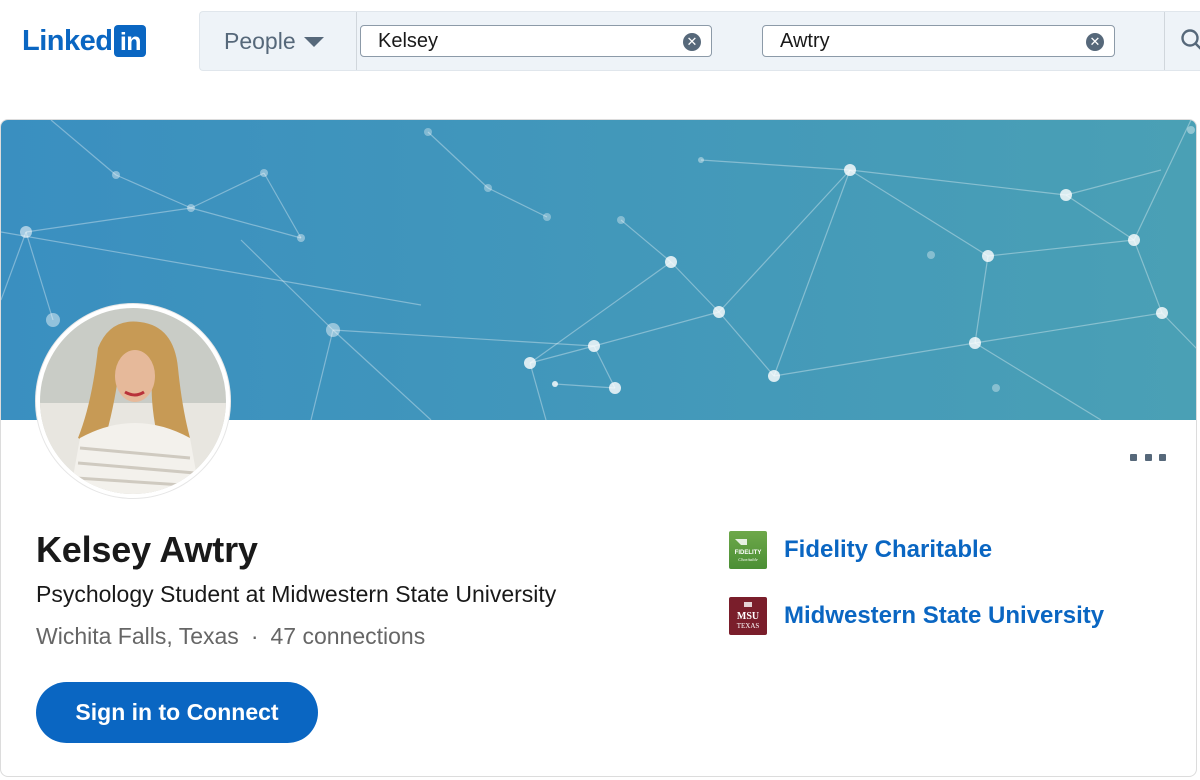  What do you see at coordinates (1190, 40) in the screenshot?
I see `search-icon` at bounding box center [1190, 40].